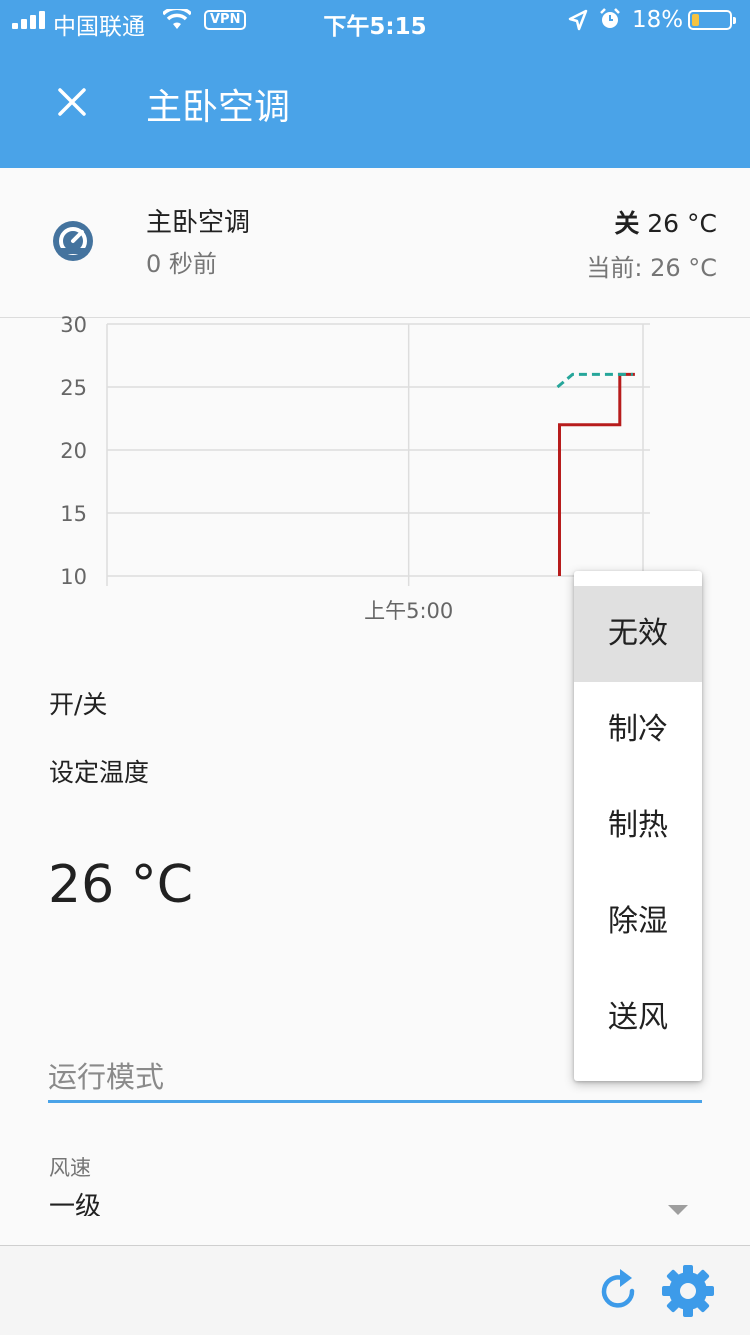  I want to click on current-temperature: 当前: 26 °C, so click(651, 268).